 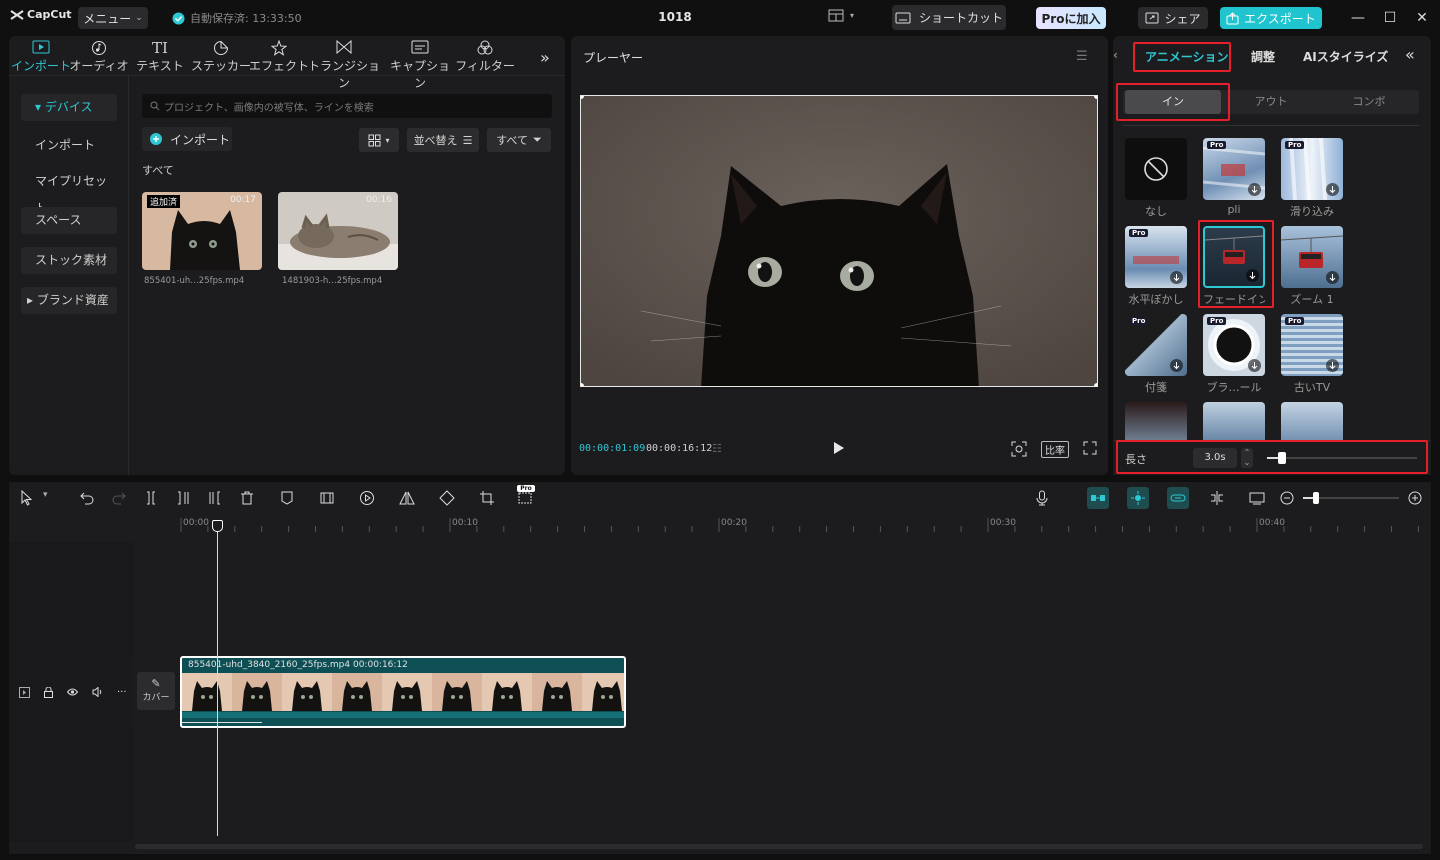 What do you see at coordinates (1115, 55) in the screenshot?
I see `tab-overflow: ‹` at bounding box center [1115, 55].